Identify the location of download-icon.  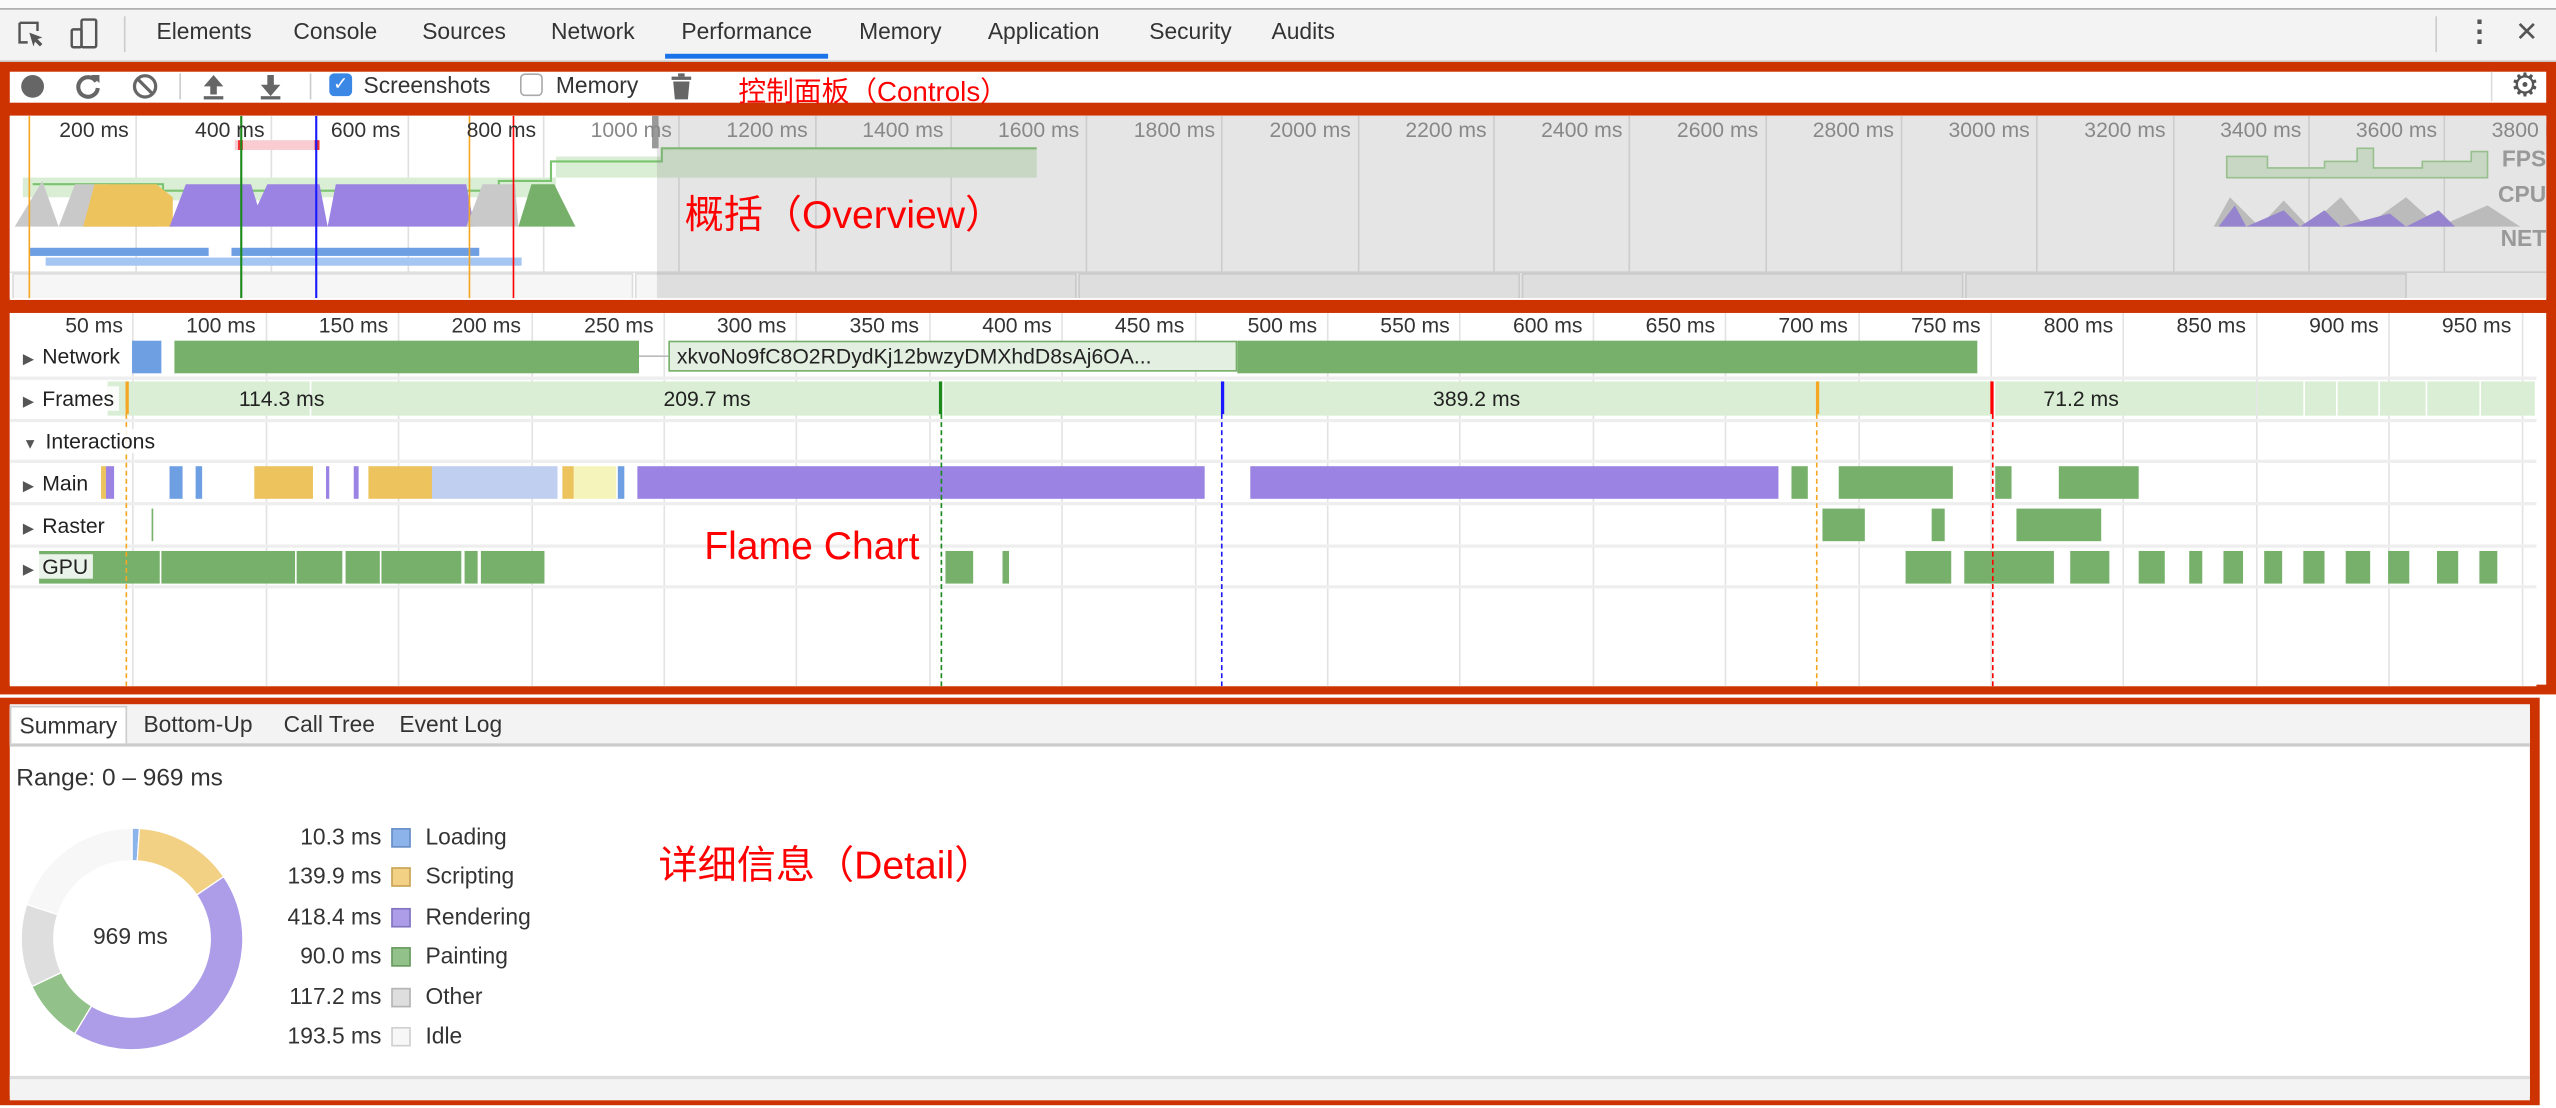
(270, 86).